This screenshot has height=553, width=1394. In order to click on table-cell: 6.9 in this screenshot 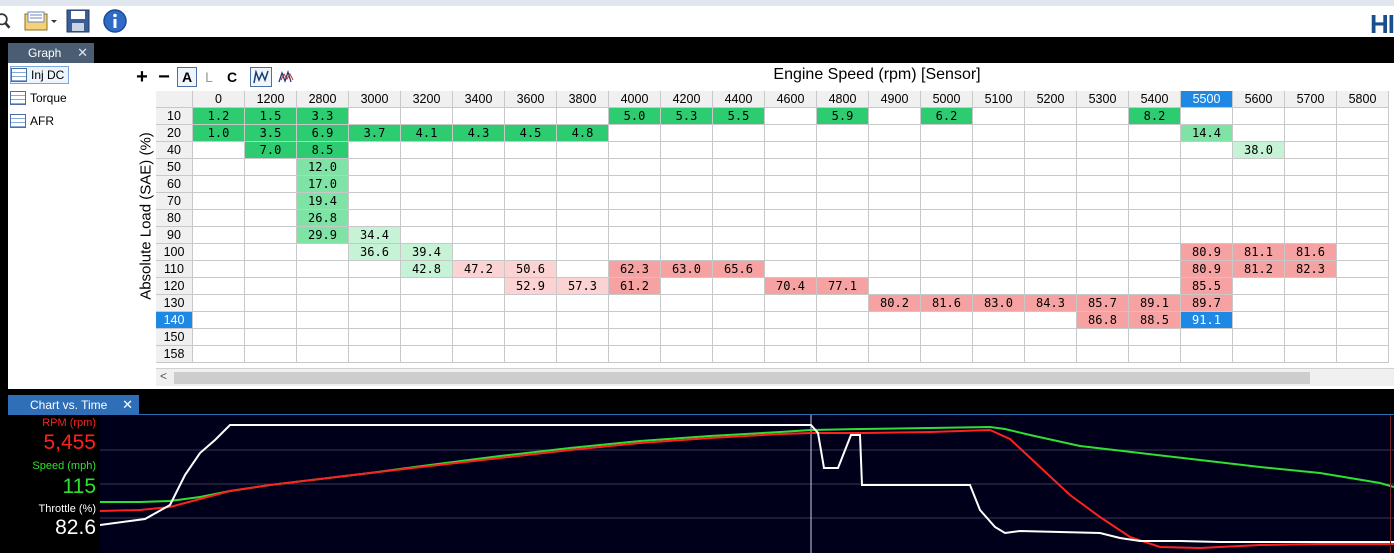, I will do `click(323, 133)`.